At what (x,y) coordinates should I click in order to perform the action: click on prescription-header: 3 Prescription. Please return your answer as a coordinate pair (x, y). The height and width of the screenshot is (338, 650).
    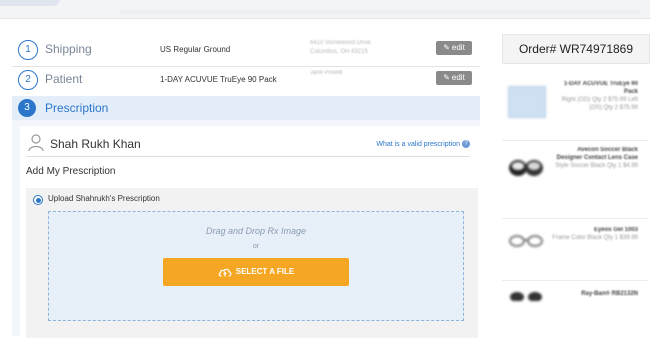
    Looking at the image, I should click on (246, 108).